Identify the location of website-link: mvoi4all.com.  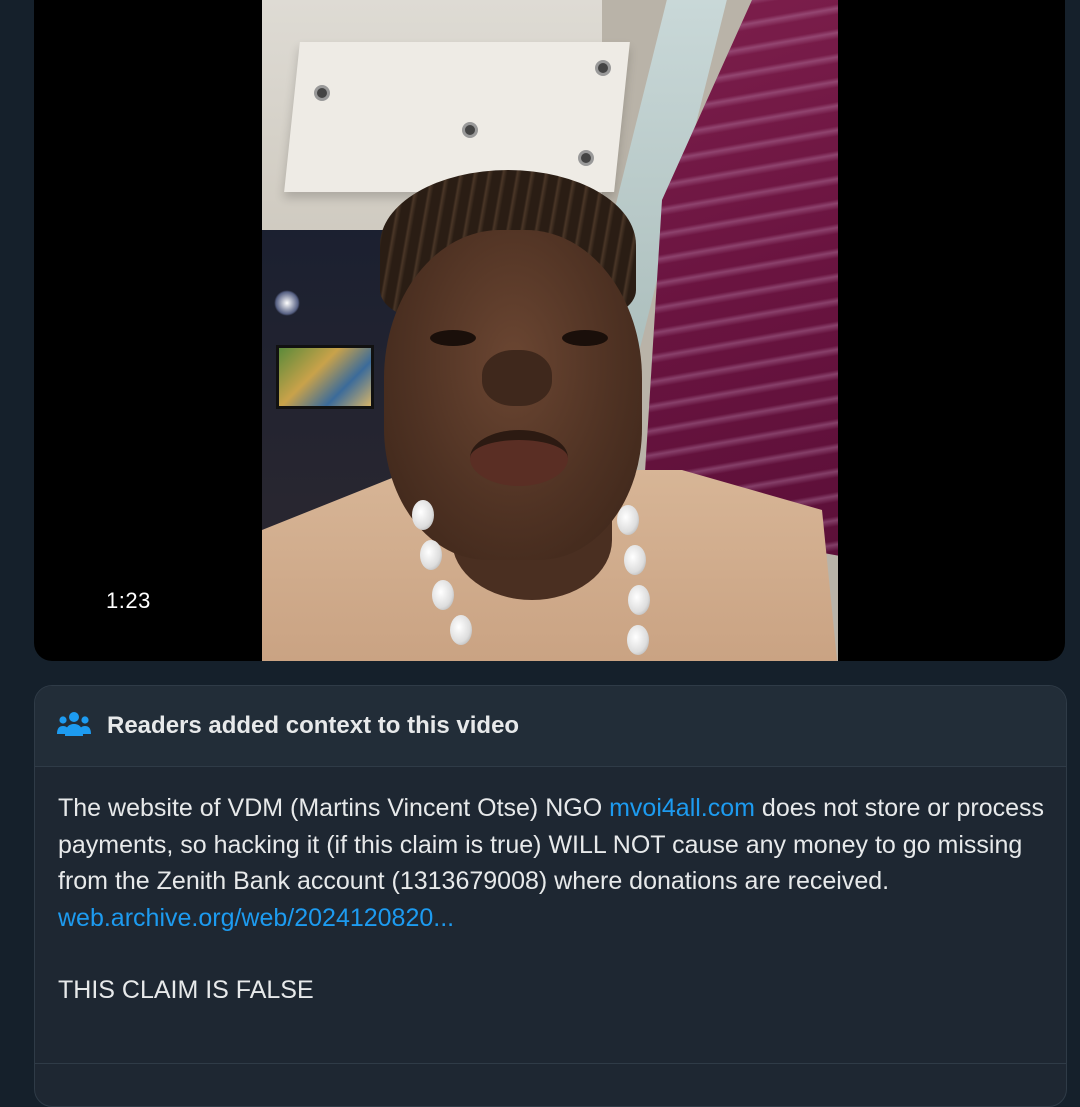
(682, 808).